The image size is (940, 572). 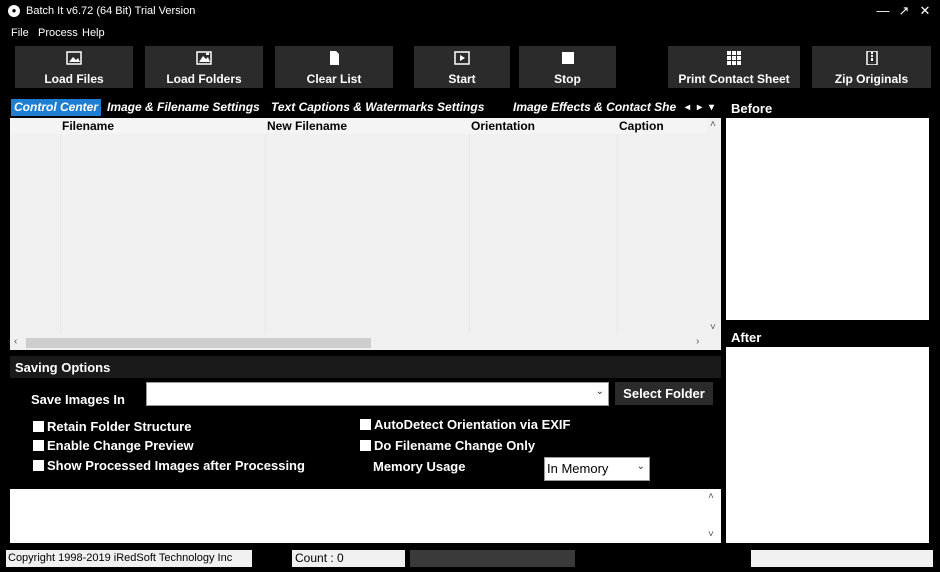 What do you see at coordinates (871, 67) in the screenshot?
I see `zip-originals-button: Zip Originals` at bounding box center [871, 67].